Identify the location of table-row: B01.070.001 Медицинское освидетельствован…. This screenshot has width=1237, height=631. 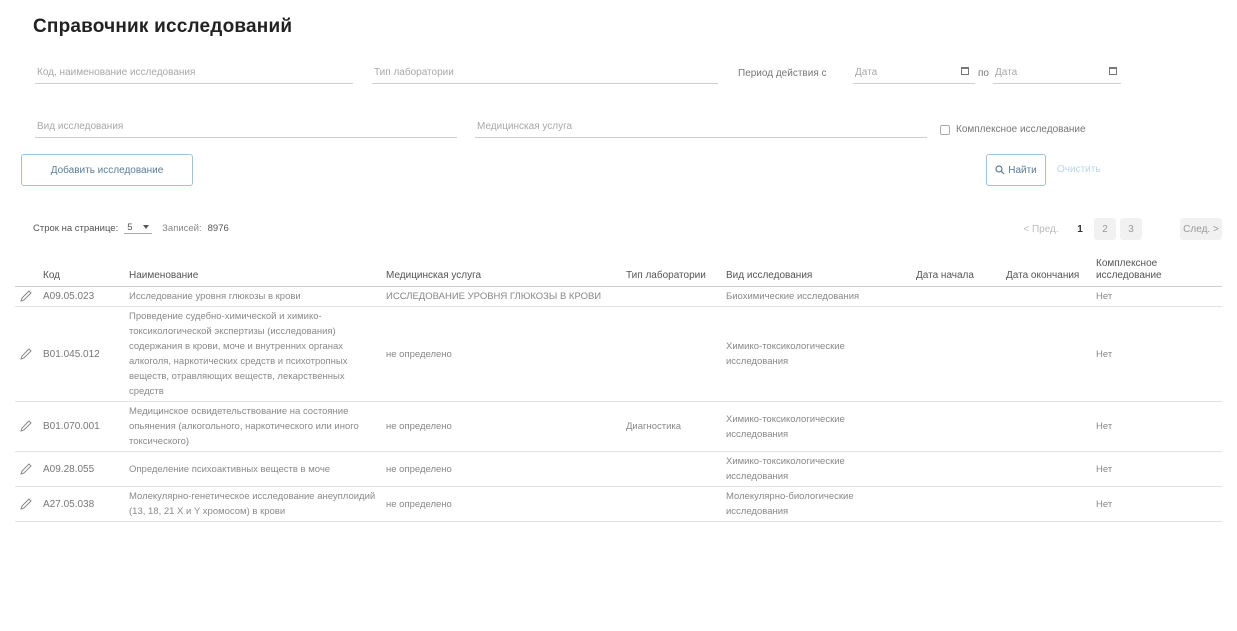
(618, 426).